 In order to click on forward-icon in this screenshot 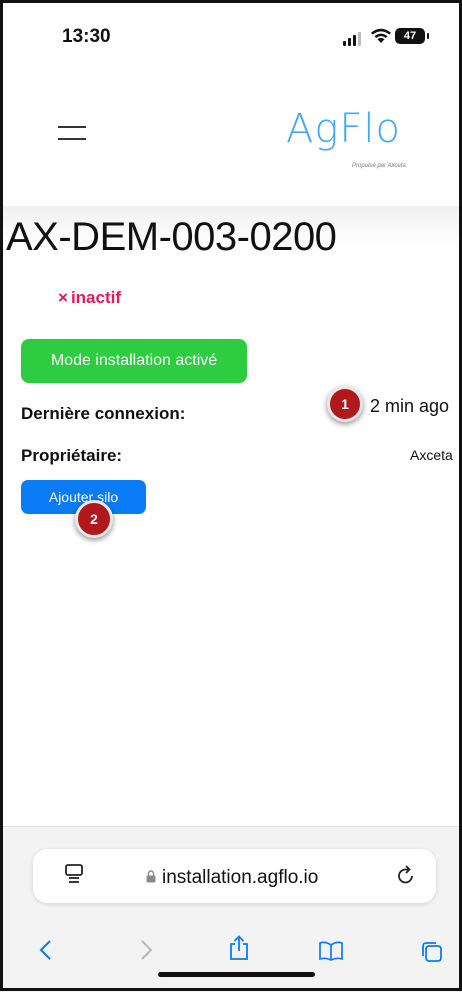, I will do `click(146, 952)`.